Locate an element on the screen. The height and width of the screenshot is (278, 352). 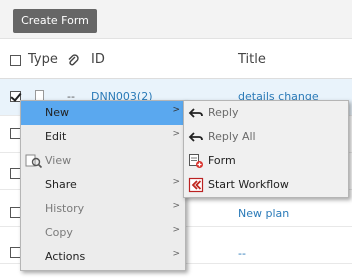
menu-item-label: Edit is located at coordinates (56, 136).